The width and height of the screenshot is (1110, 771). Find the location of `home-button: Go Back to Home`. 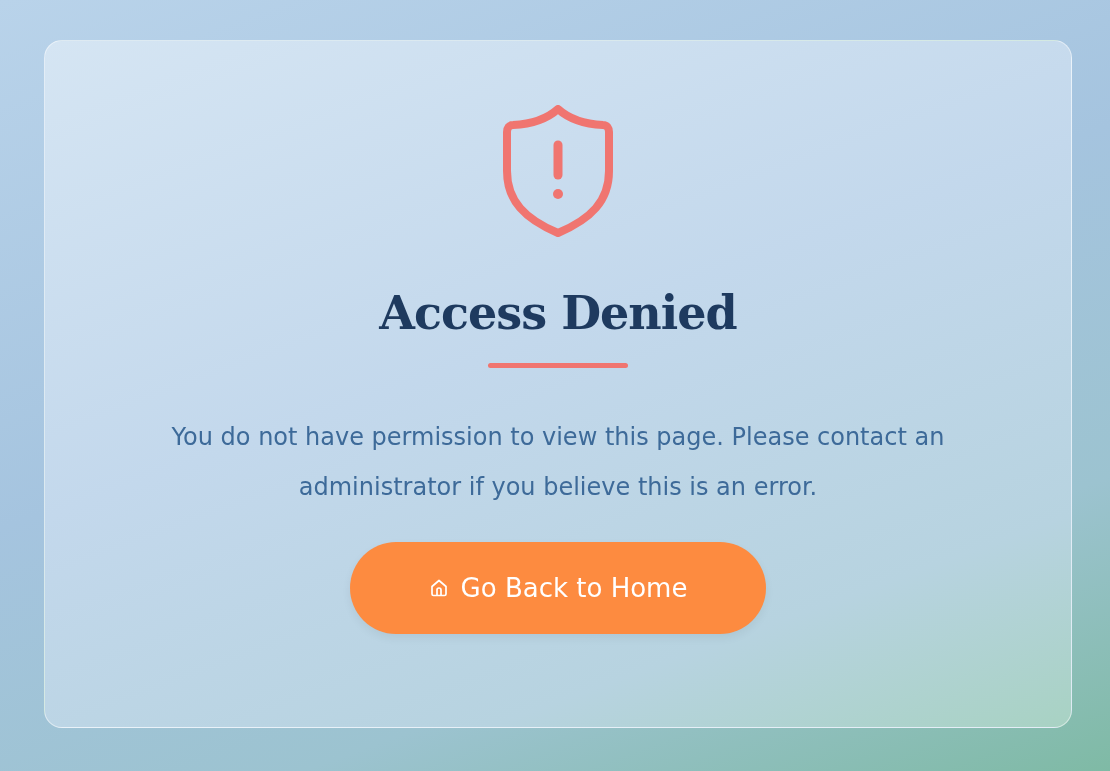

home-button: Go Back to Home is located at coordinates (558, 588).